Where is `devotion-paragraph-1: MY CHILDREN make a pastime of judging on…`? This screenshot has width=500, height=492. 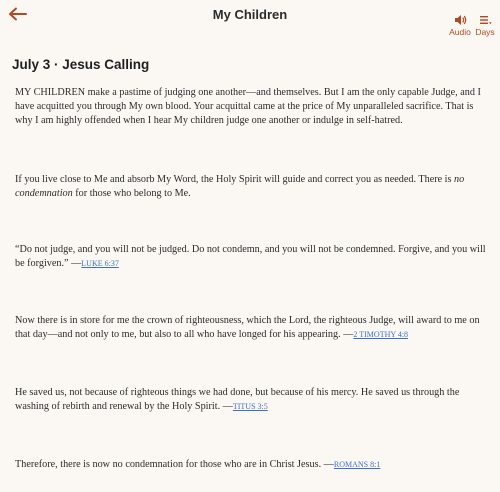 devotion-paragraph-1: MY CHILDREN make a pastime of judging on… is located at coordinates (251, 107).